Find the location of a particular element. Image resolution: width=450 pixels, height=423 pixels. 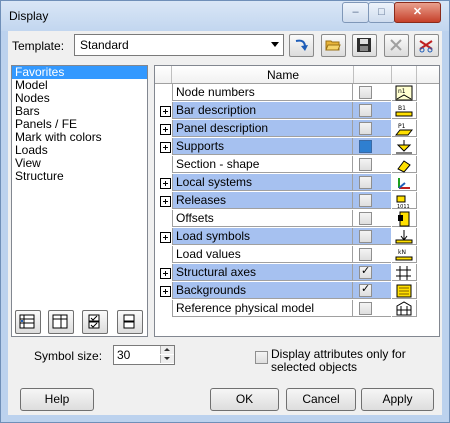

symbol-size-label: Symbol size: is located at coordinates (68, 356).